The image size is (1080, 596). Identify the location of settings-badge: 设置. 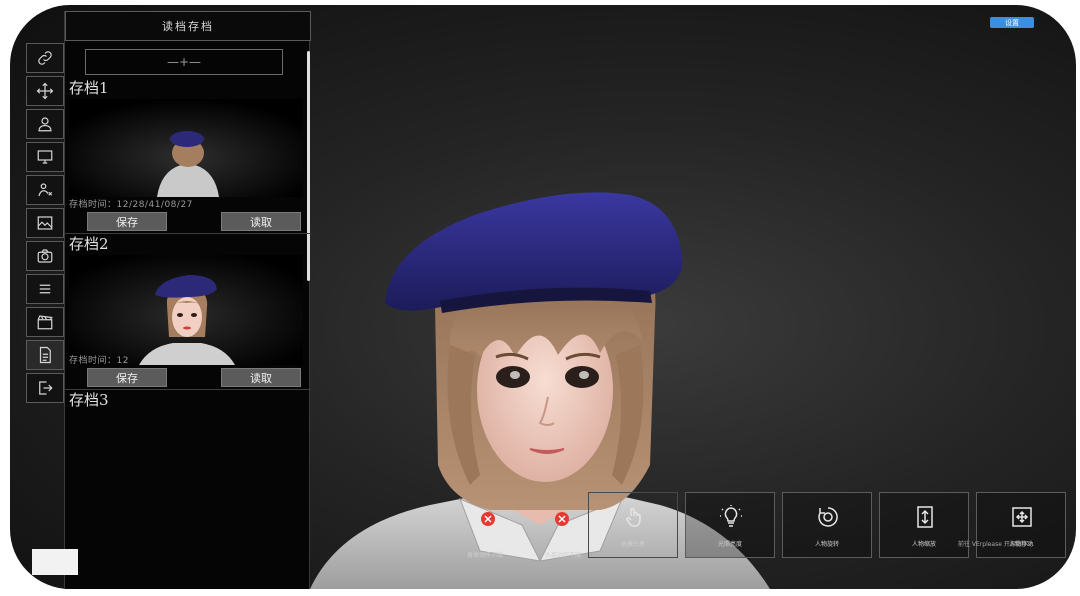
(1012, 22).